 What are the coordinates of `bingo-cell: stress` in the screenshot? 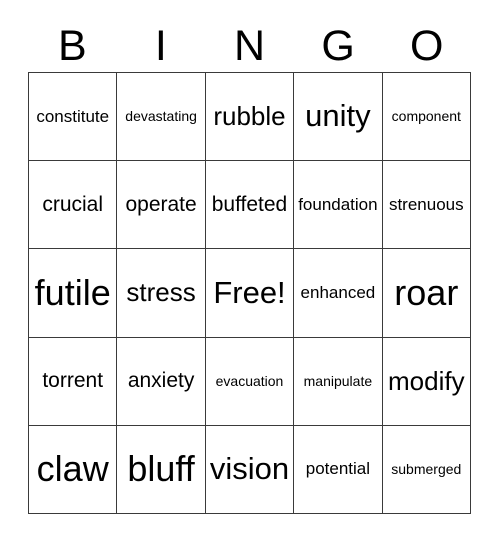 It's located at (161, 293).